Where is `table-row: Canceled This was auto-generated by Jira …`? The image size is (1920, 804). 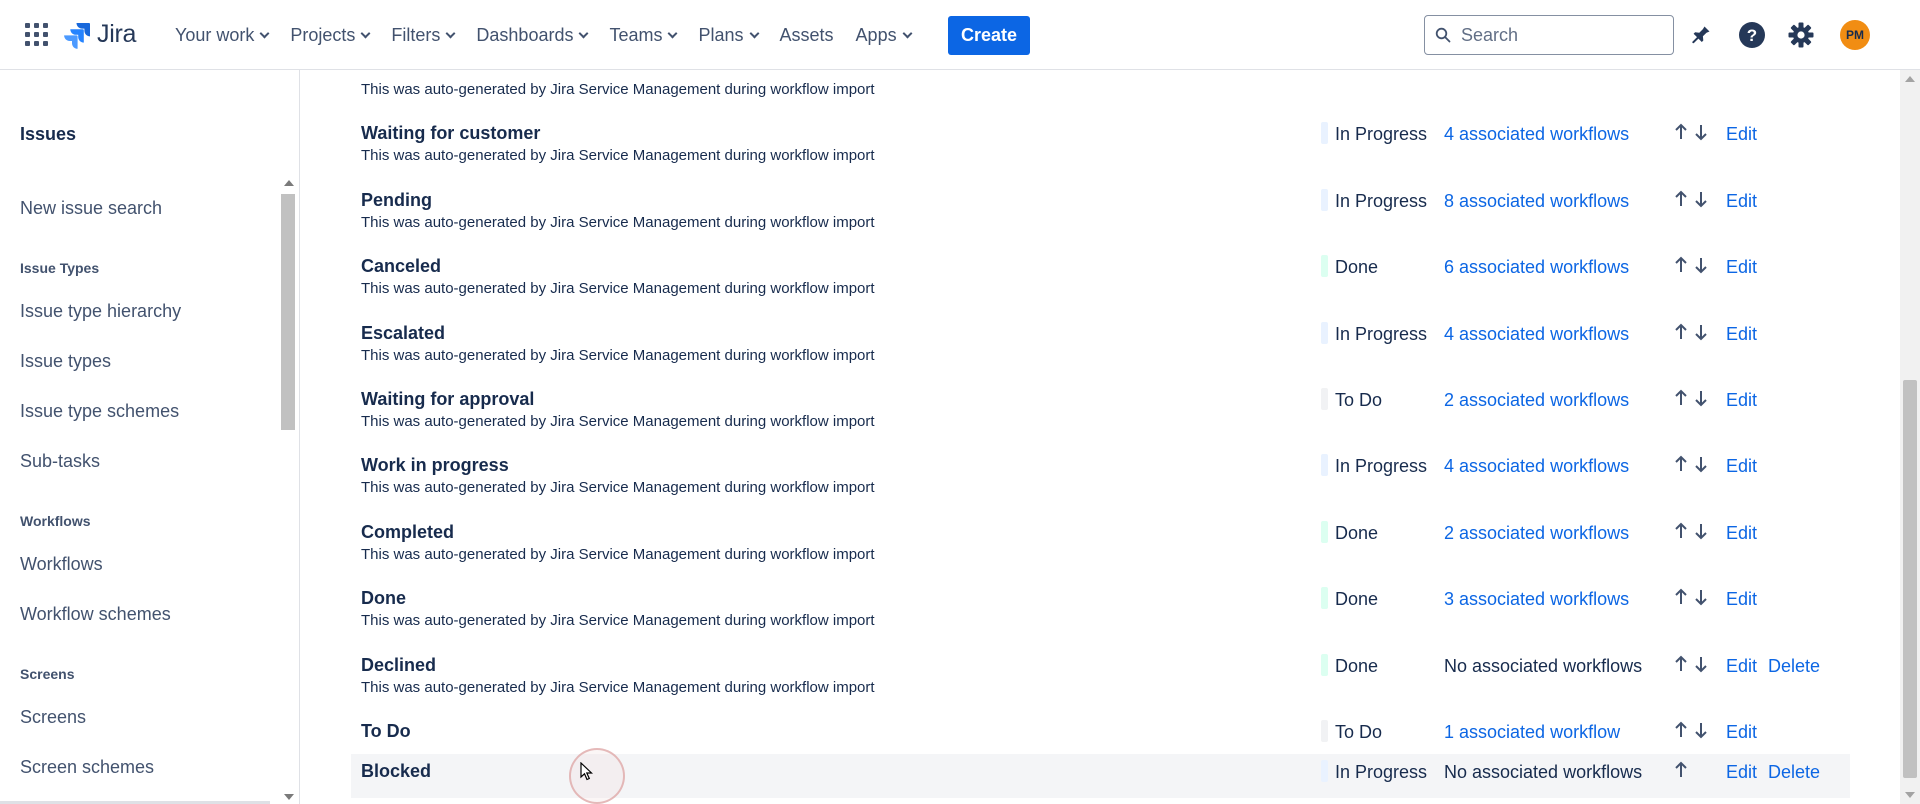
table-row: Canceled This was auto-generated by Jira … is located at coordinates (1100, 282).